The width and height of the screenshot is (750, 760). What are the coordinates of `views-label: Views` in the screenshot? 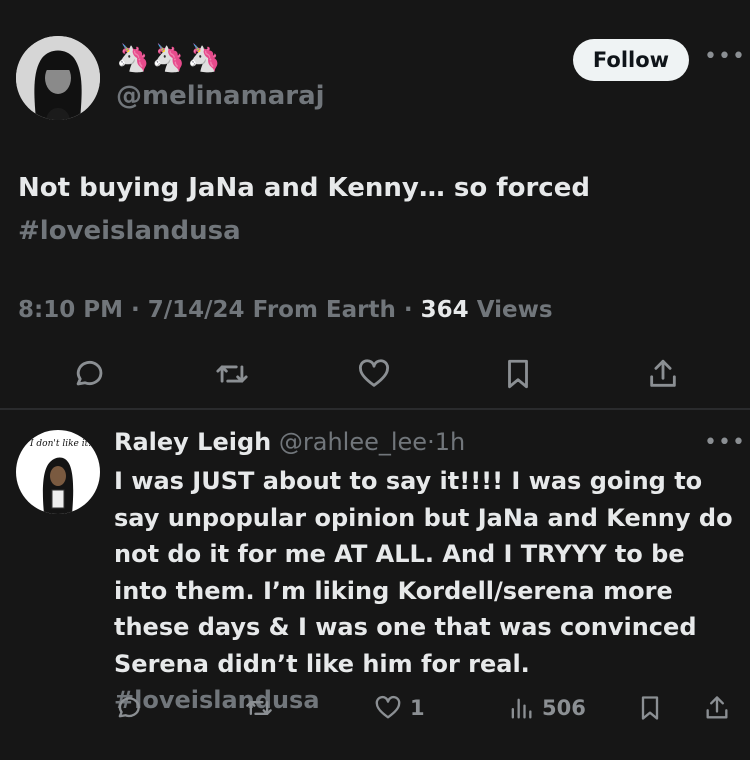 It's located at (514, 310).